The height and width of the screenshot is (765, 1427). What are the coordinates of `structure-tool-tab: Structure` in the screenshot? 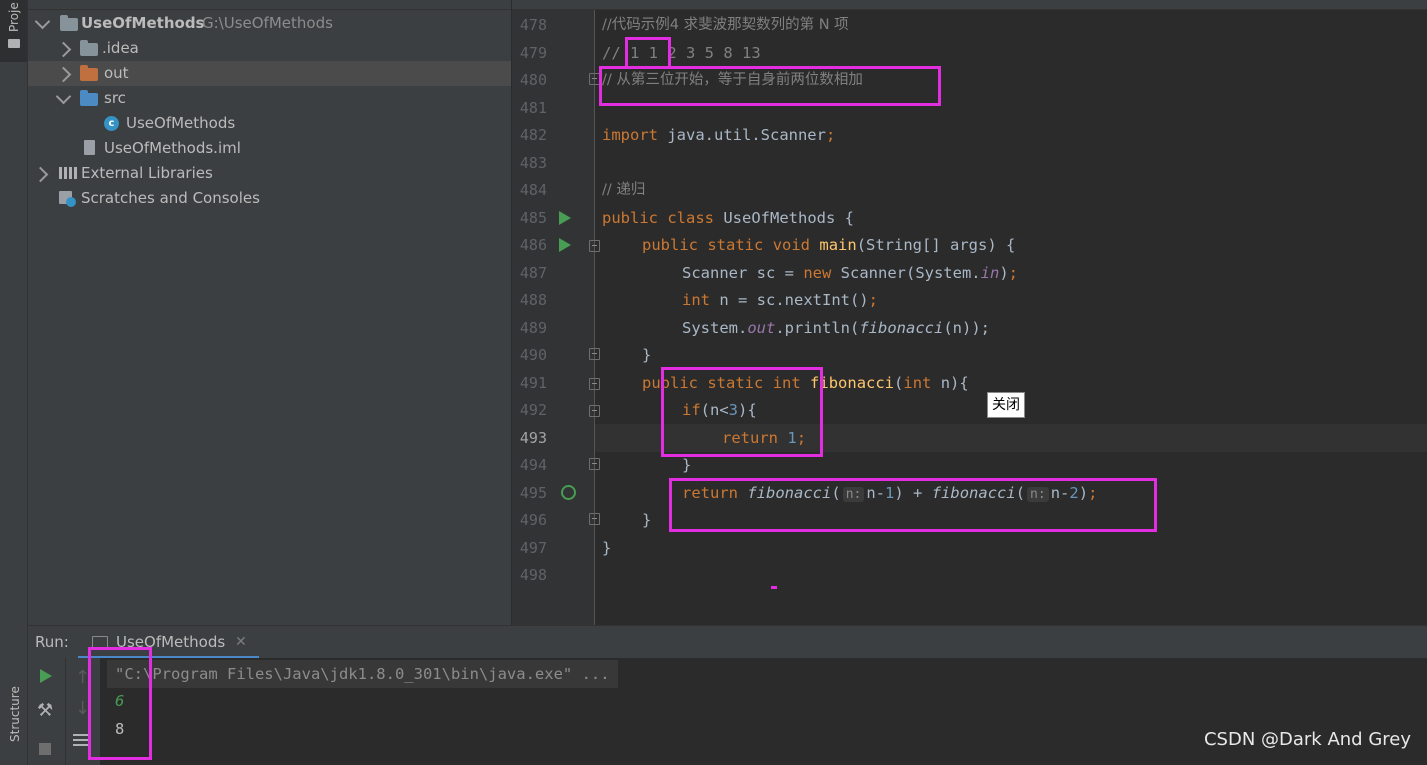 It's located at (13, 722).